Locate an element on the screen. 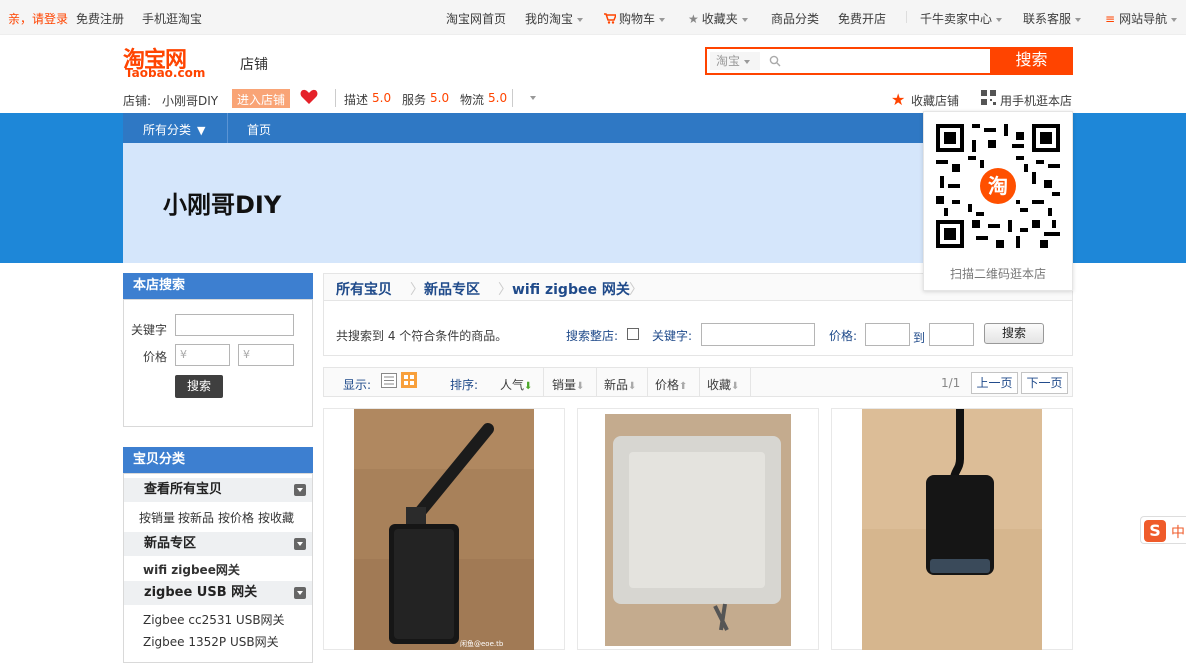  triangle-down-icon: ▼ is located at coordinates (201, 130).